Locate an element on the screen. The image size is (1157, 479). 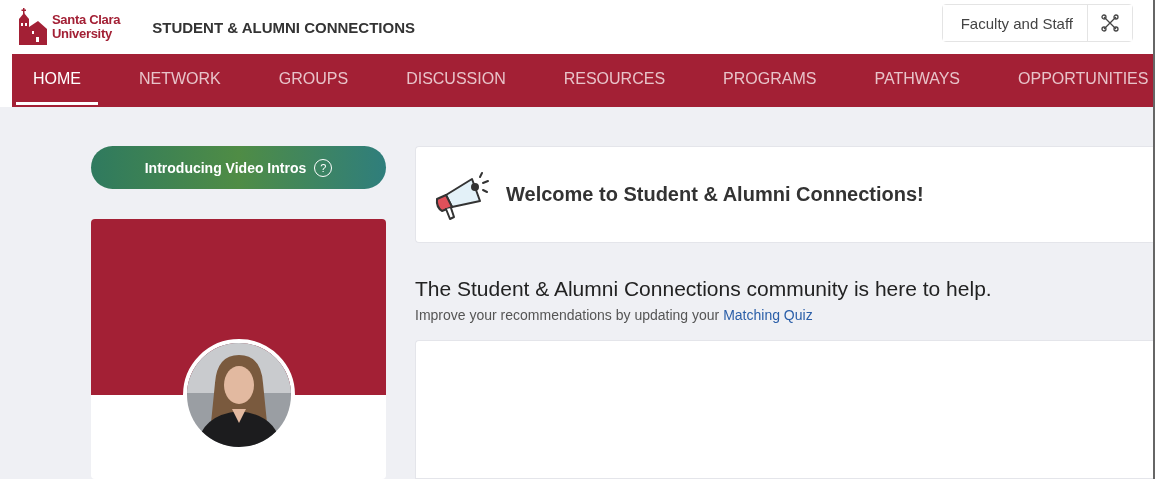
logo-text: Santa Clara University is located at coordinates (86, 27).